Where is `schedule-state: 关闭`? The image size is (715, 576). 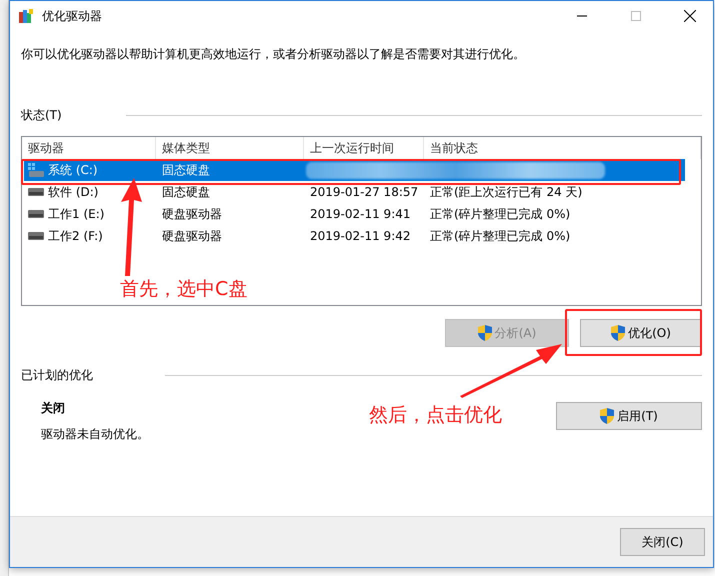 schedule-state: 关闭 is located at coordinates (53, 408).